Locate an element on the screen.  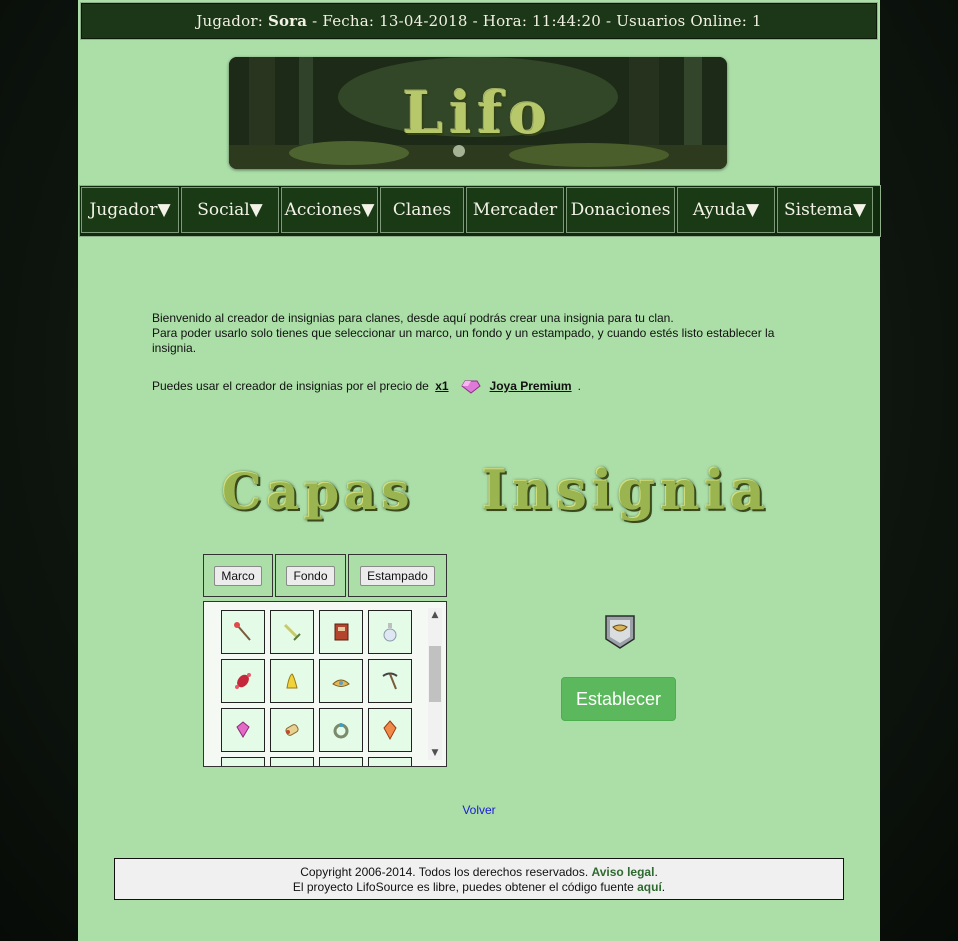
grid-item-potion is located at coordinates (390, 632).